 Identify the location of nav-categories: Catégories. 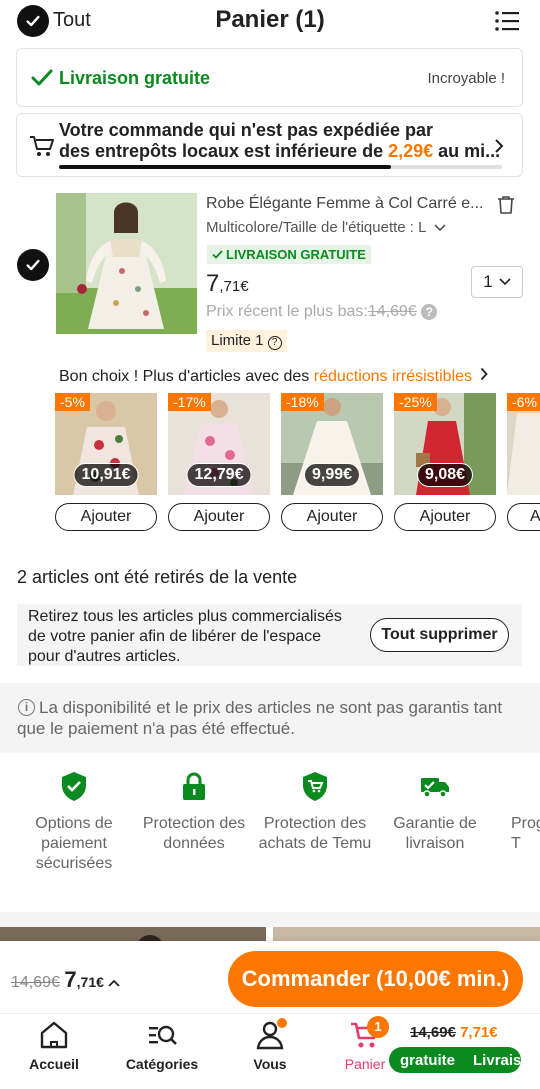
(162, 1045).